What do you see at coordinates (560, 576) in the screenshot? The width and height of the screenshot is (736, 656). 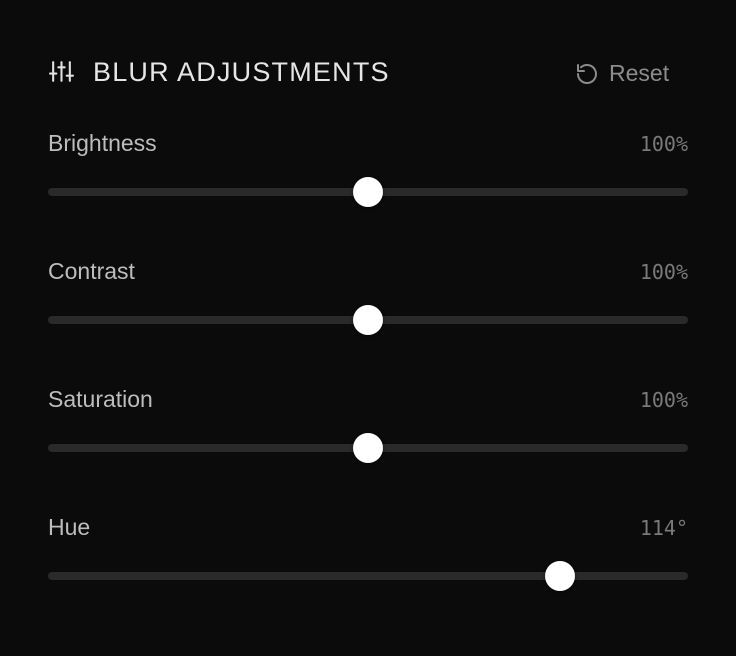 I see `hue-slider-thumb` at bounding box center [560, 576].